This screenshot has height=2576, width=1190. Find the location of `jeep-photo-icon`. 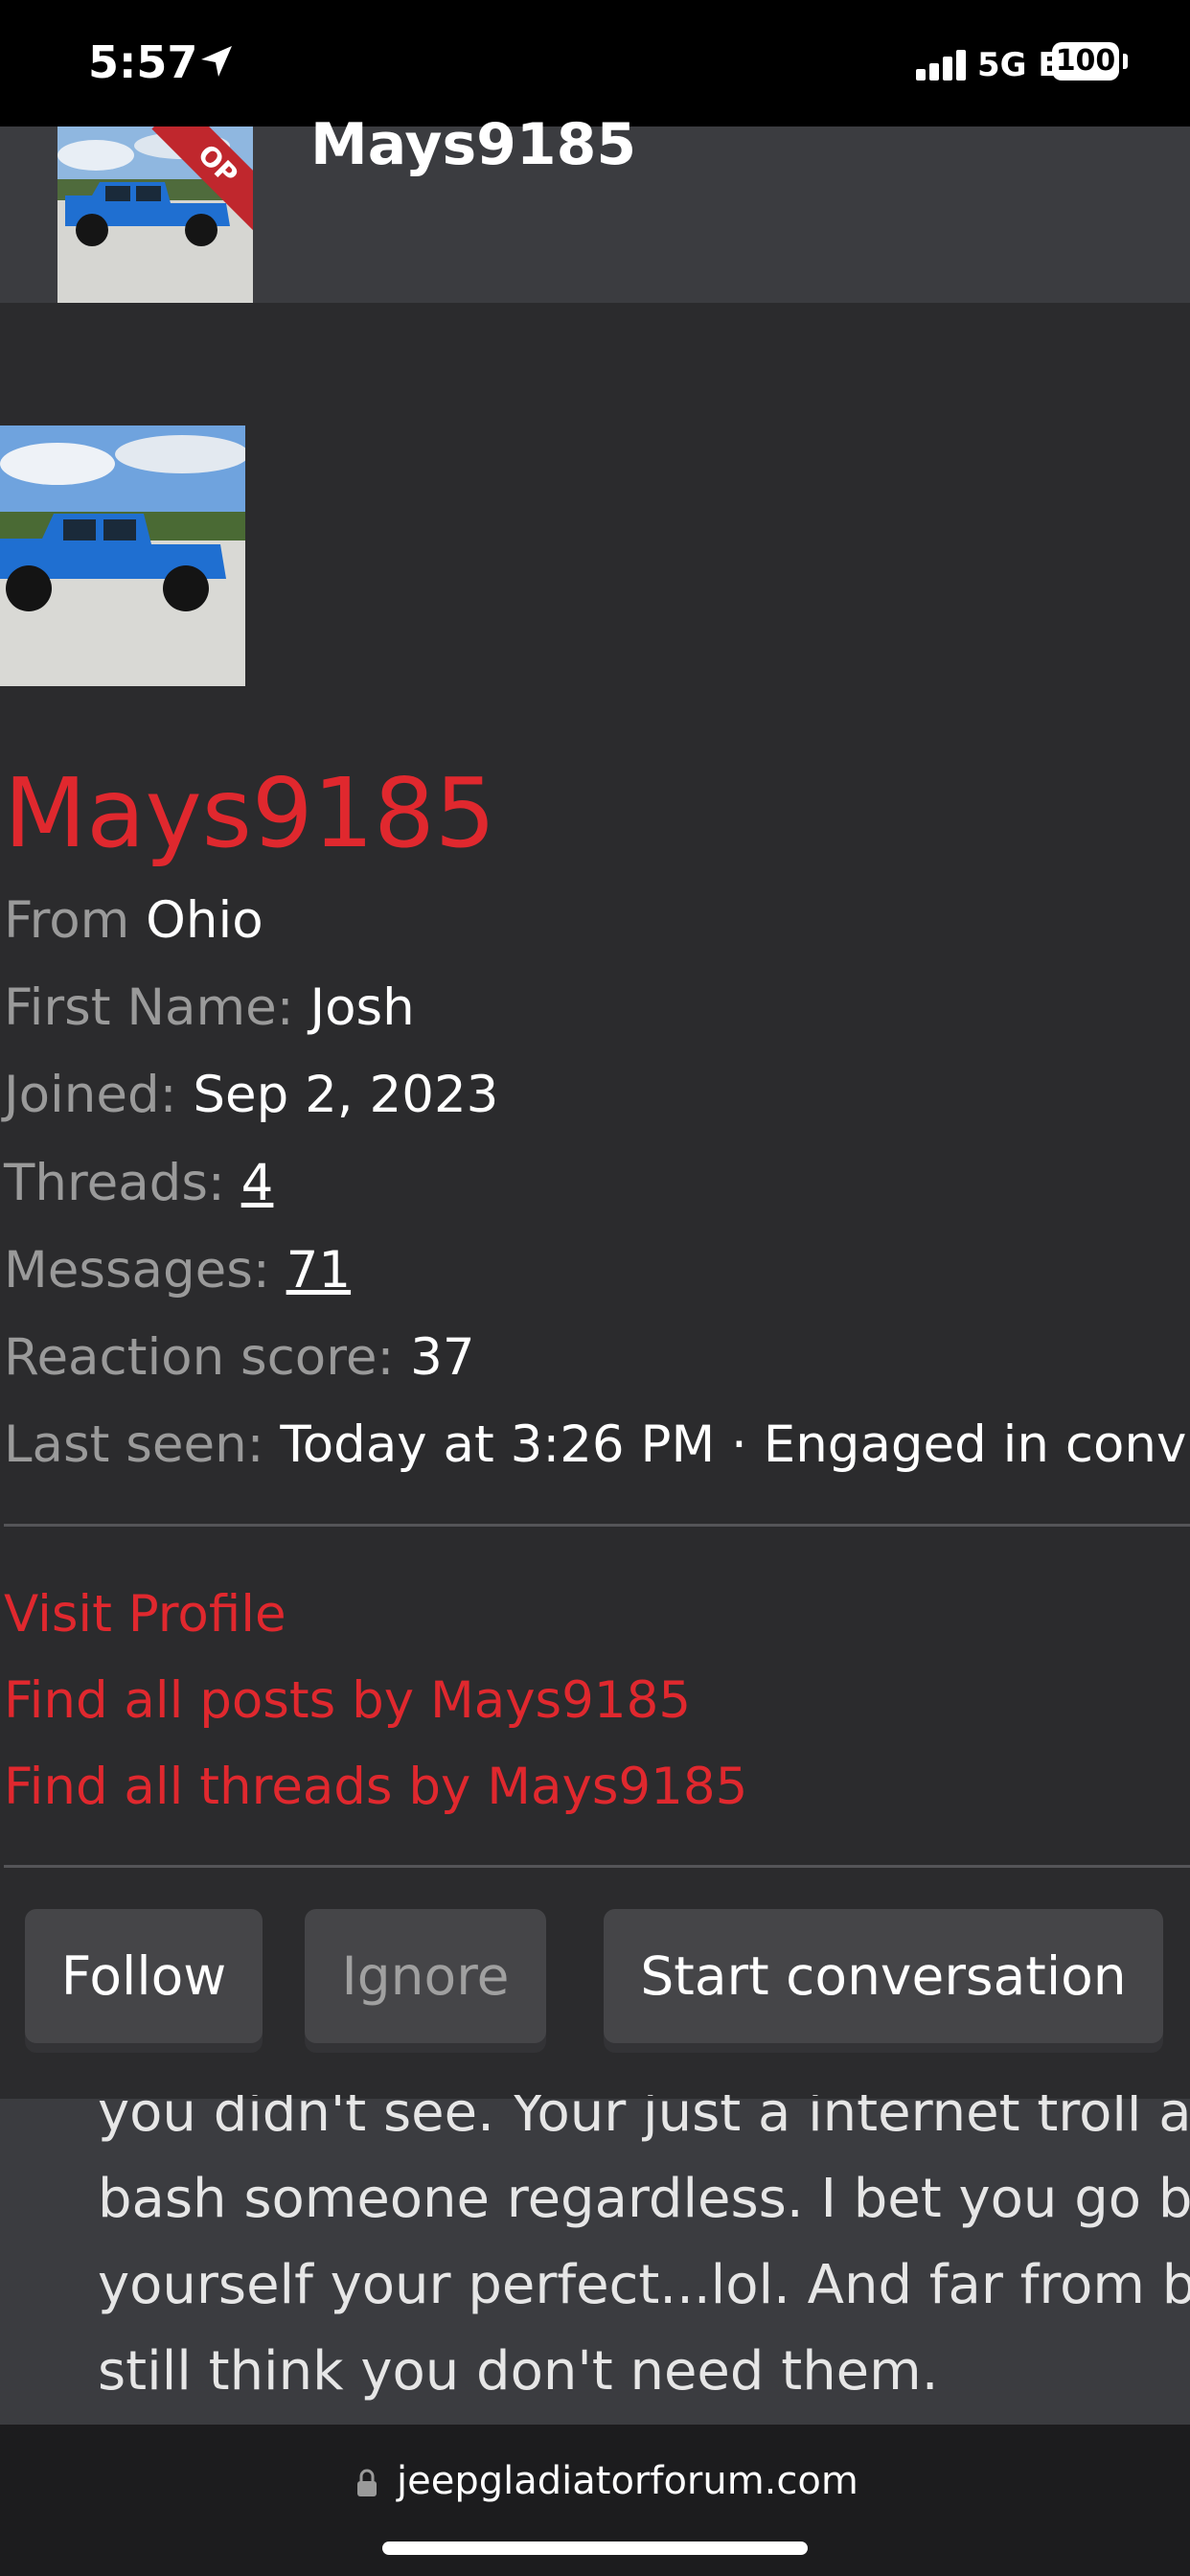

jeep-photo-icon is located at coordinates (123, 556).